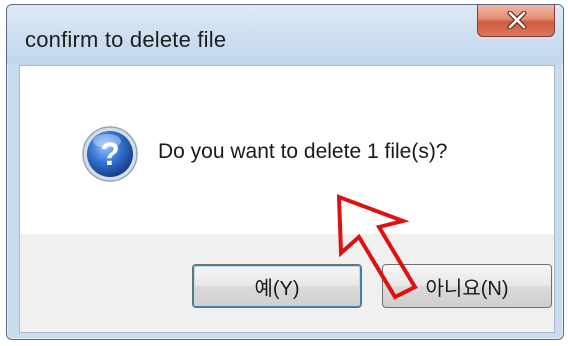  I want to click on yes-button-label: 예(Y), so click(277, 288).